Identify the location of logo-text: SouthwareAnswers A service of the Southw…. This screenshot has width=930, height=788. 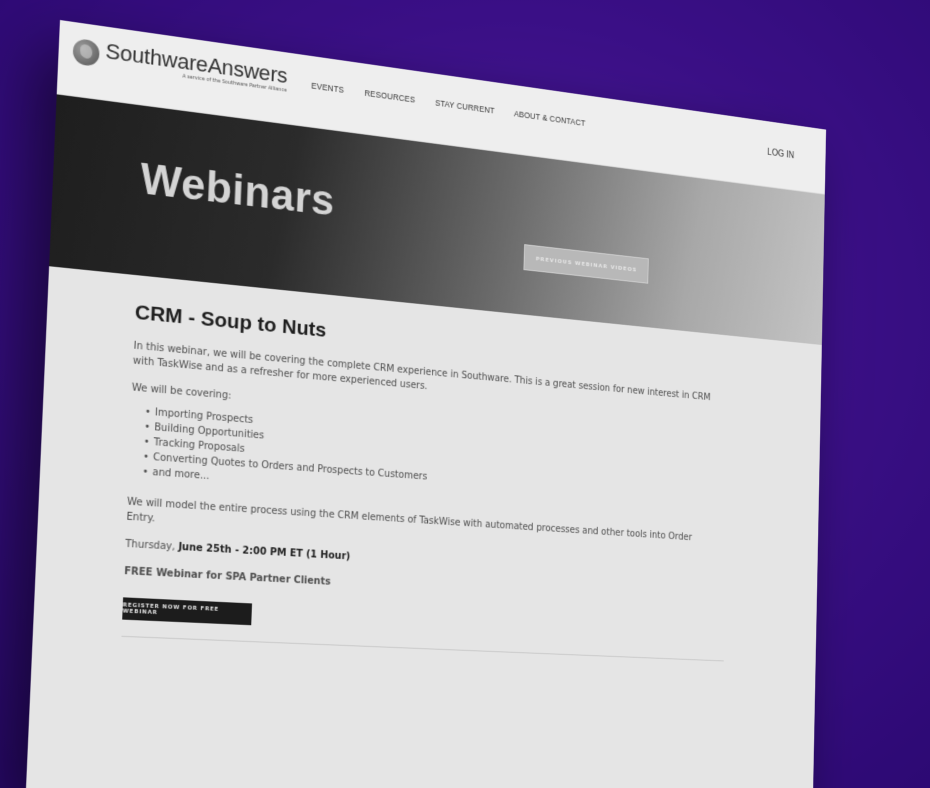
(196, 65).